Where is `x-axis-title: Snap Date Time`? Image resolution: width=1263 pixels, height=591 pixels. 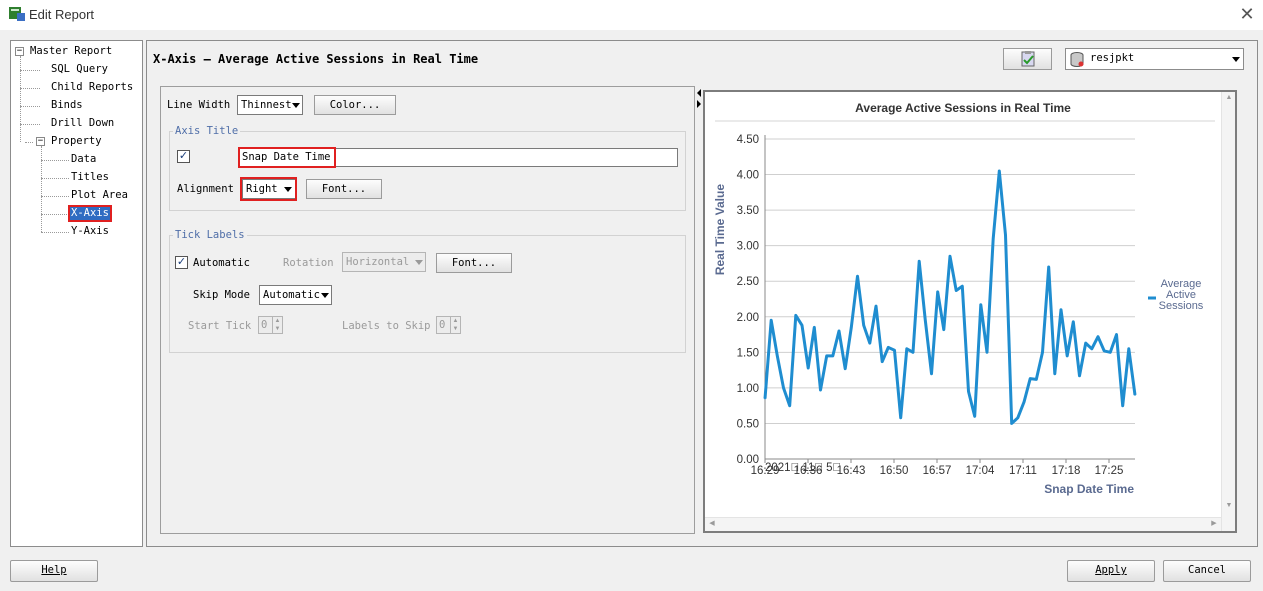
x-axis-title: Snap Date Time is located at coordinates (1089, 489).